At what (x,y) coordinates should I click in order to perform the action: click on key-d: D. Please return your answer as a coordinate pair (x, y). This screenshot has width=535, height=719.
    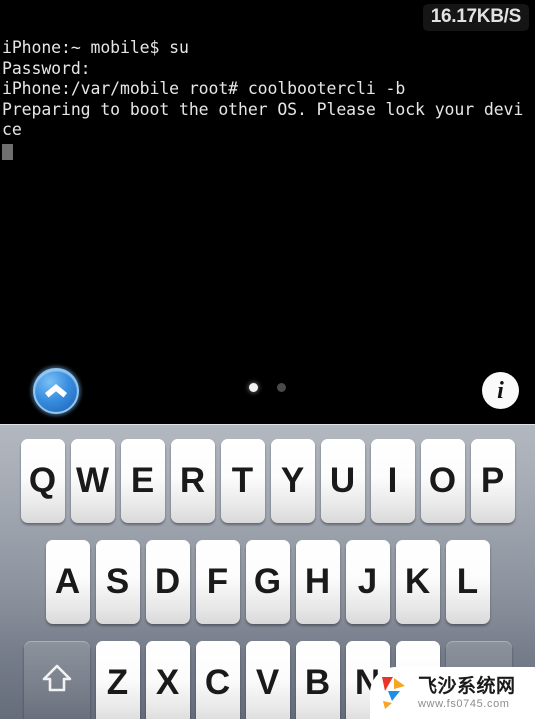
    Looking at the image, I should click on (167, 582).